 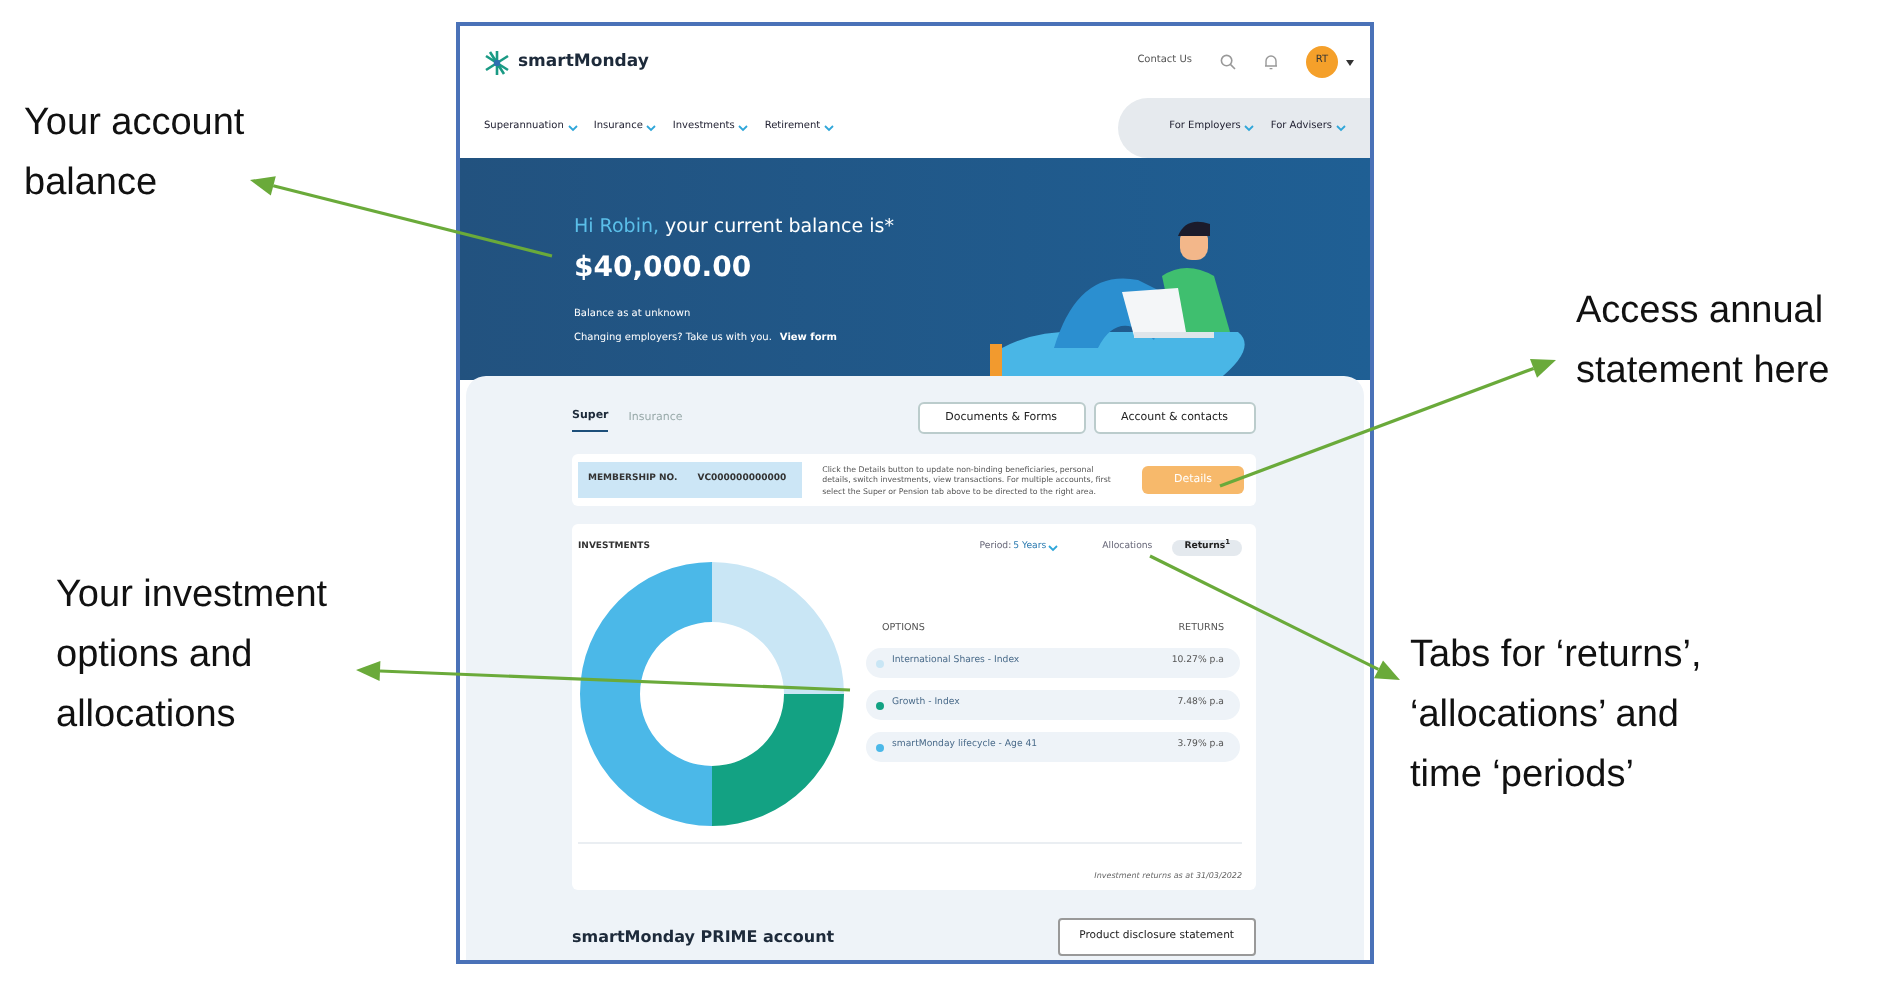 I want to click on annotation-text: Access annual statement here, so click(x=1703, y=342).